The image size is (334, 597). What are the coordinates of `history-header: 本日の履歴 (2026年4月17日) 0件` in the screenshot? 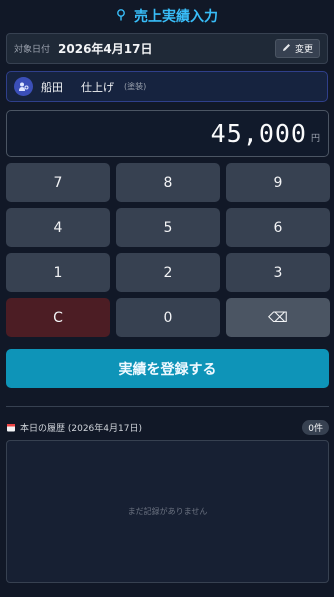 It's located at (167, 427).